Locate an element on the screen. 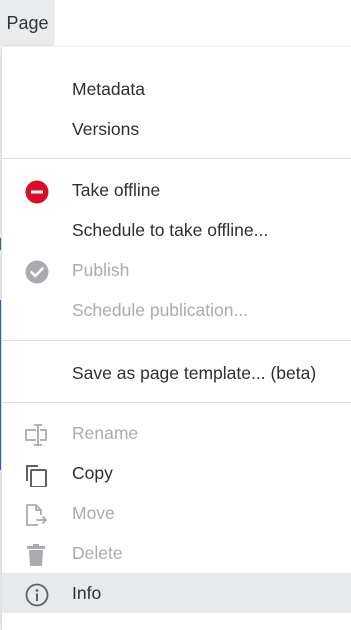 This screenshot has width=351, height=630. menu-item-publish: Publish is located at coordinates (176, 270).